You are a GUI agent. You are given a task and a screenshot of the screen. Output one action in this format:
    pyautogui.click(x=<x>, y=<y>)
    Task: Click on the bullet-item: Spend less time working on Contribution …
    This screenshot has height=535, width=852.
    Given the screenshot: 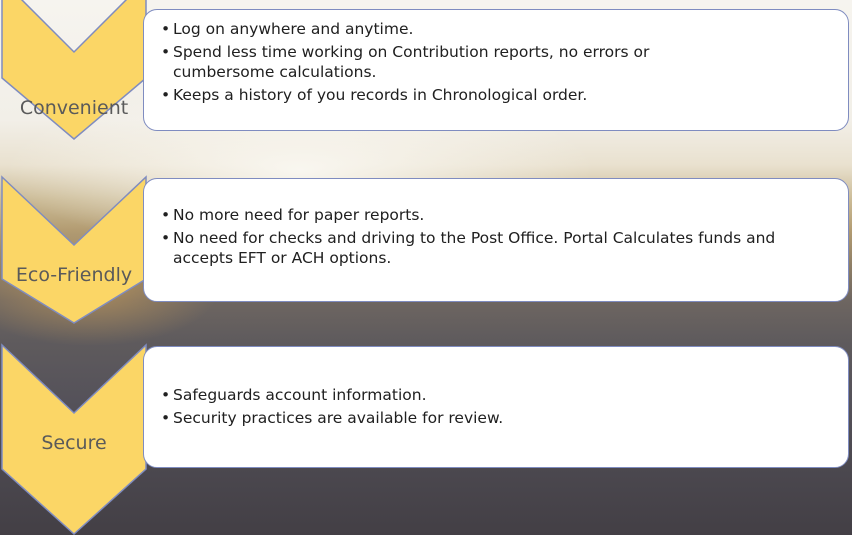 What is the action you would take?
    pyautogui.click(x=497, y=62)
    